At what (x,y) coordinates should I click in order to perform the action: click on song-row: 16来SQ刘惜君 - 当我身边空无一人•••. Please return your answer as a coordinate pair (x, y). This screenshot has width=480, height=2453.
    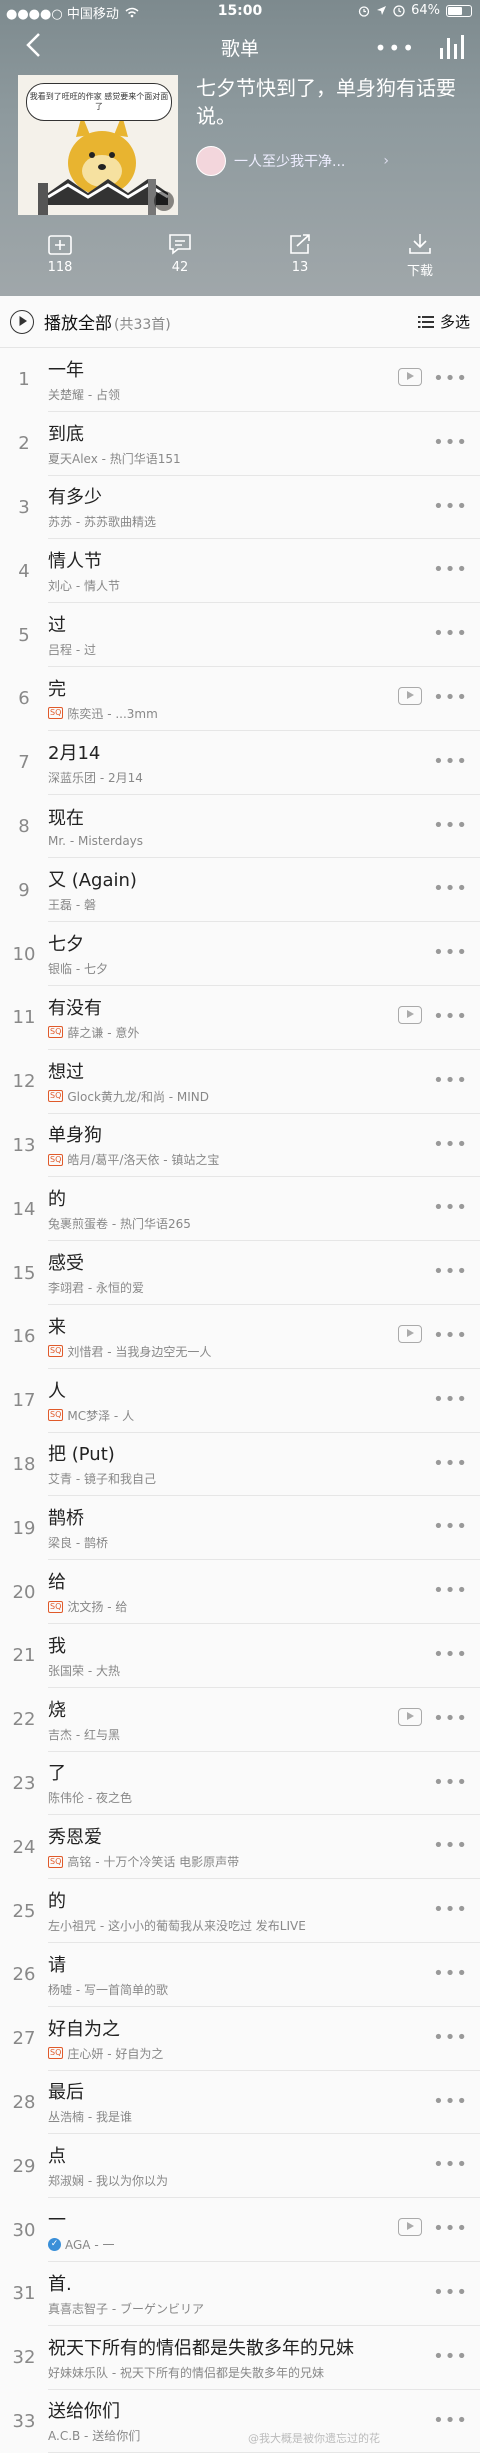
    Looking at the image, I should click on (240, 1337).